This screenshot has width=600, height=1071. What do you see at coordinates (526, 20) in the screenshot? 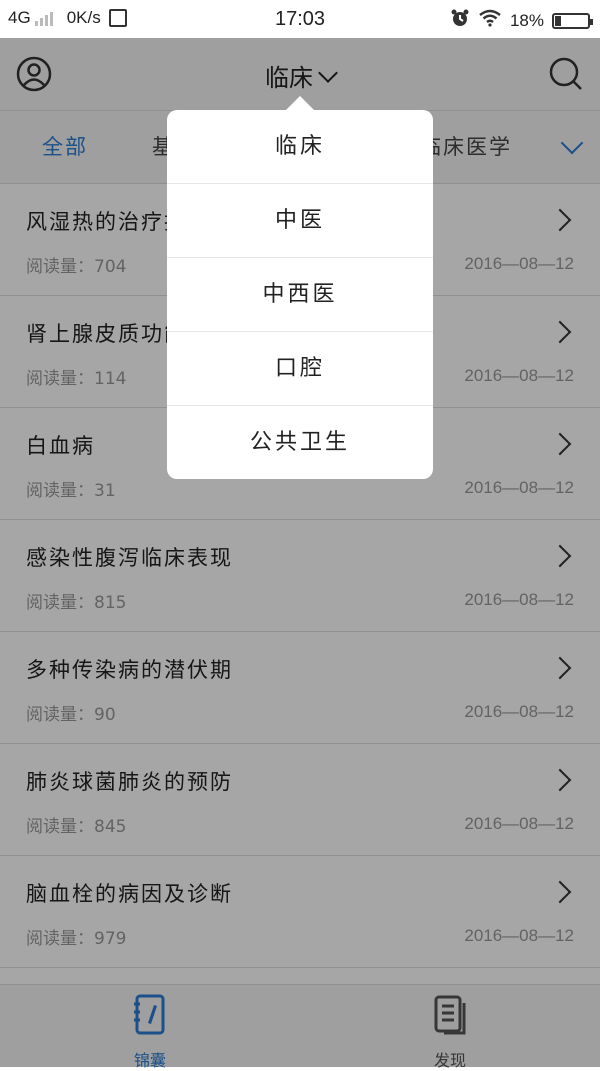
I see `battery-percent: 18%` at bounding box center [526, 20].